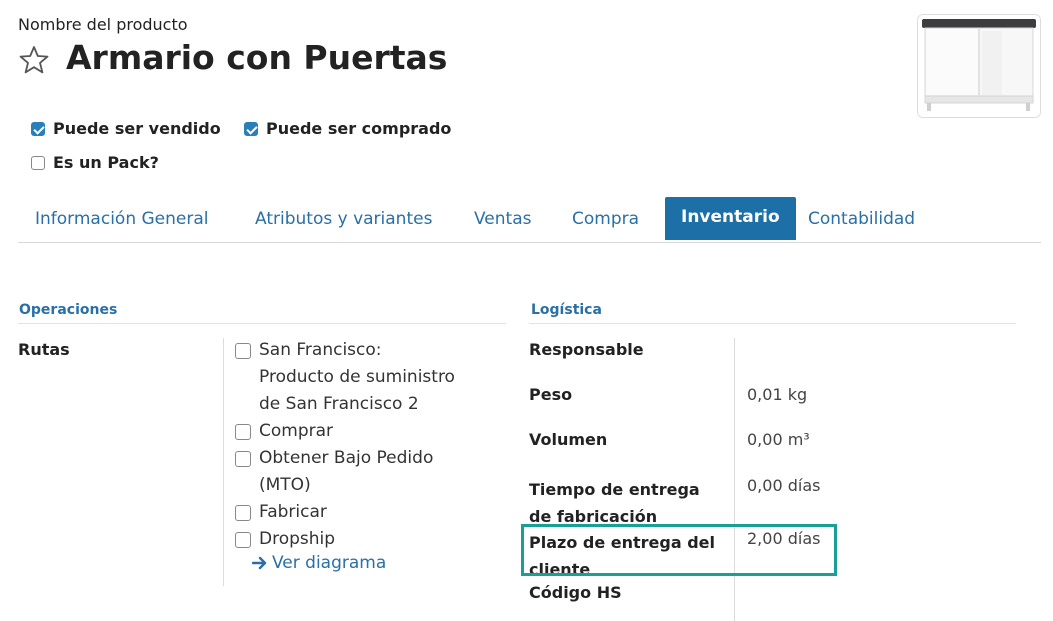 Image resolution: width=1053 pixels, height=621 pixels. Describe the element at coordinates (730, 218) in the screenshot. I see `tab-inventory: Inventario` at that location.